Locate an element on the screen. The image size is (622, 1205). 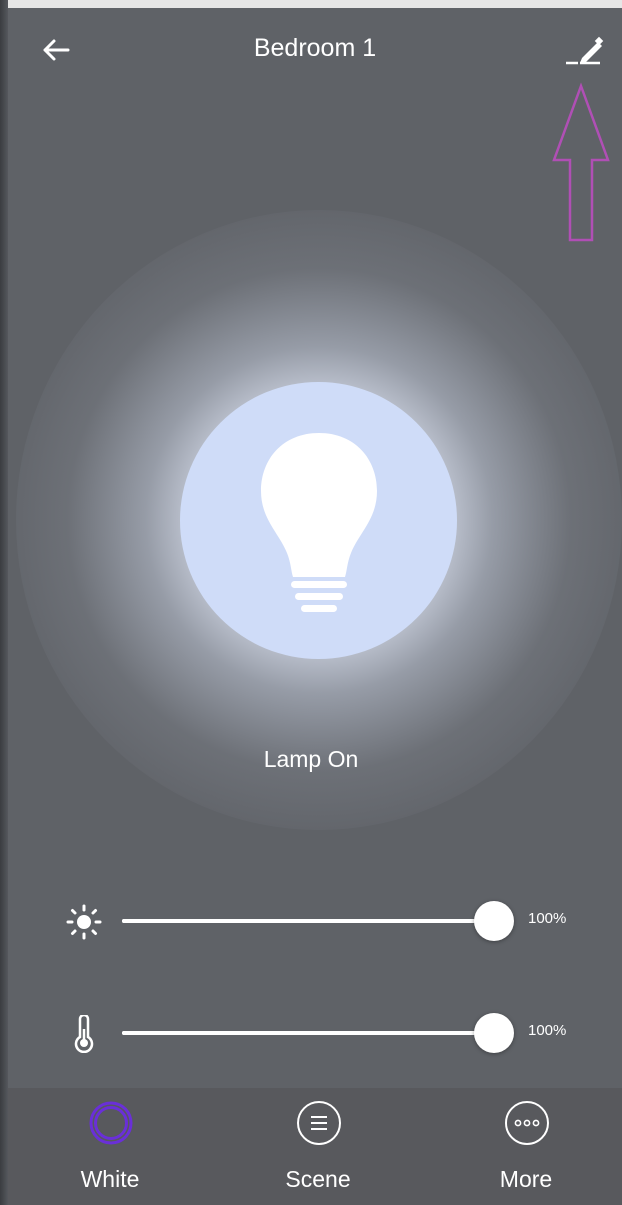
menu-lines-icon is located at coordinates (319, 1123).